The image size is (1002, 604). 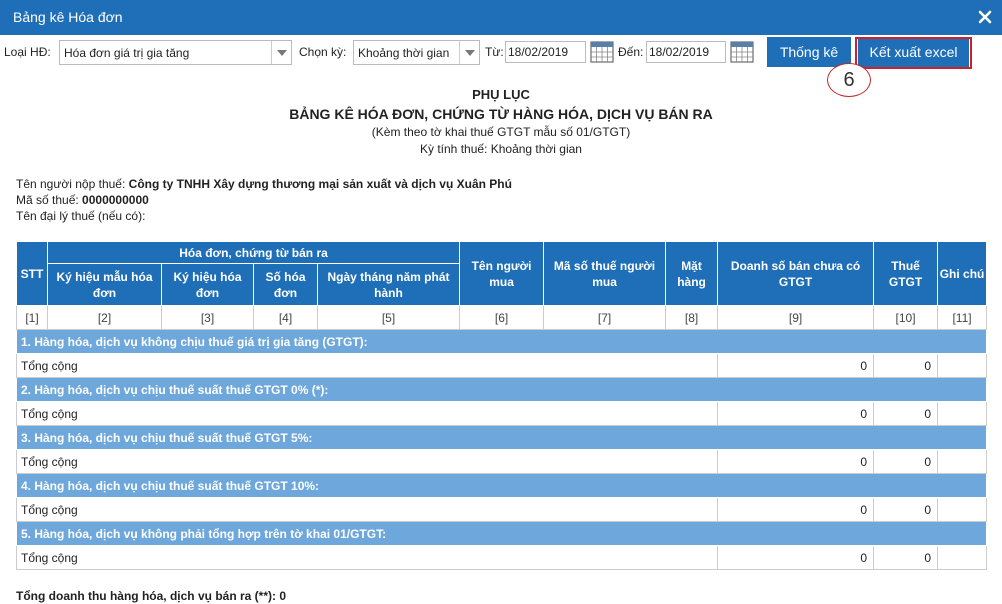 I want to click on header-invoice-number: Số hóa đơn, so click(x=285, y=284).